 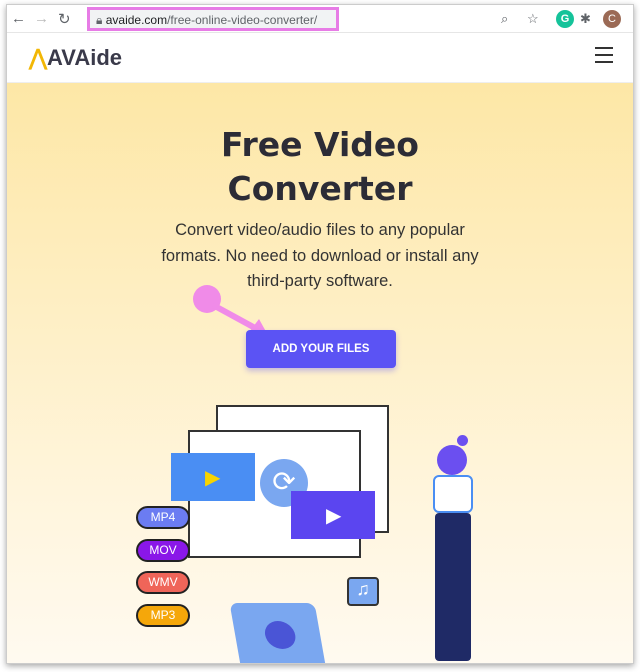 What do you see at coordinates (163, 582) in the screenshot?
I see `format-badge-wmv: WMV` at bounding box center [163, 582].